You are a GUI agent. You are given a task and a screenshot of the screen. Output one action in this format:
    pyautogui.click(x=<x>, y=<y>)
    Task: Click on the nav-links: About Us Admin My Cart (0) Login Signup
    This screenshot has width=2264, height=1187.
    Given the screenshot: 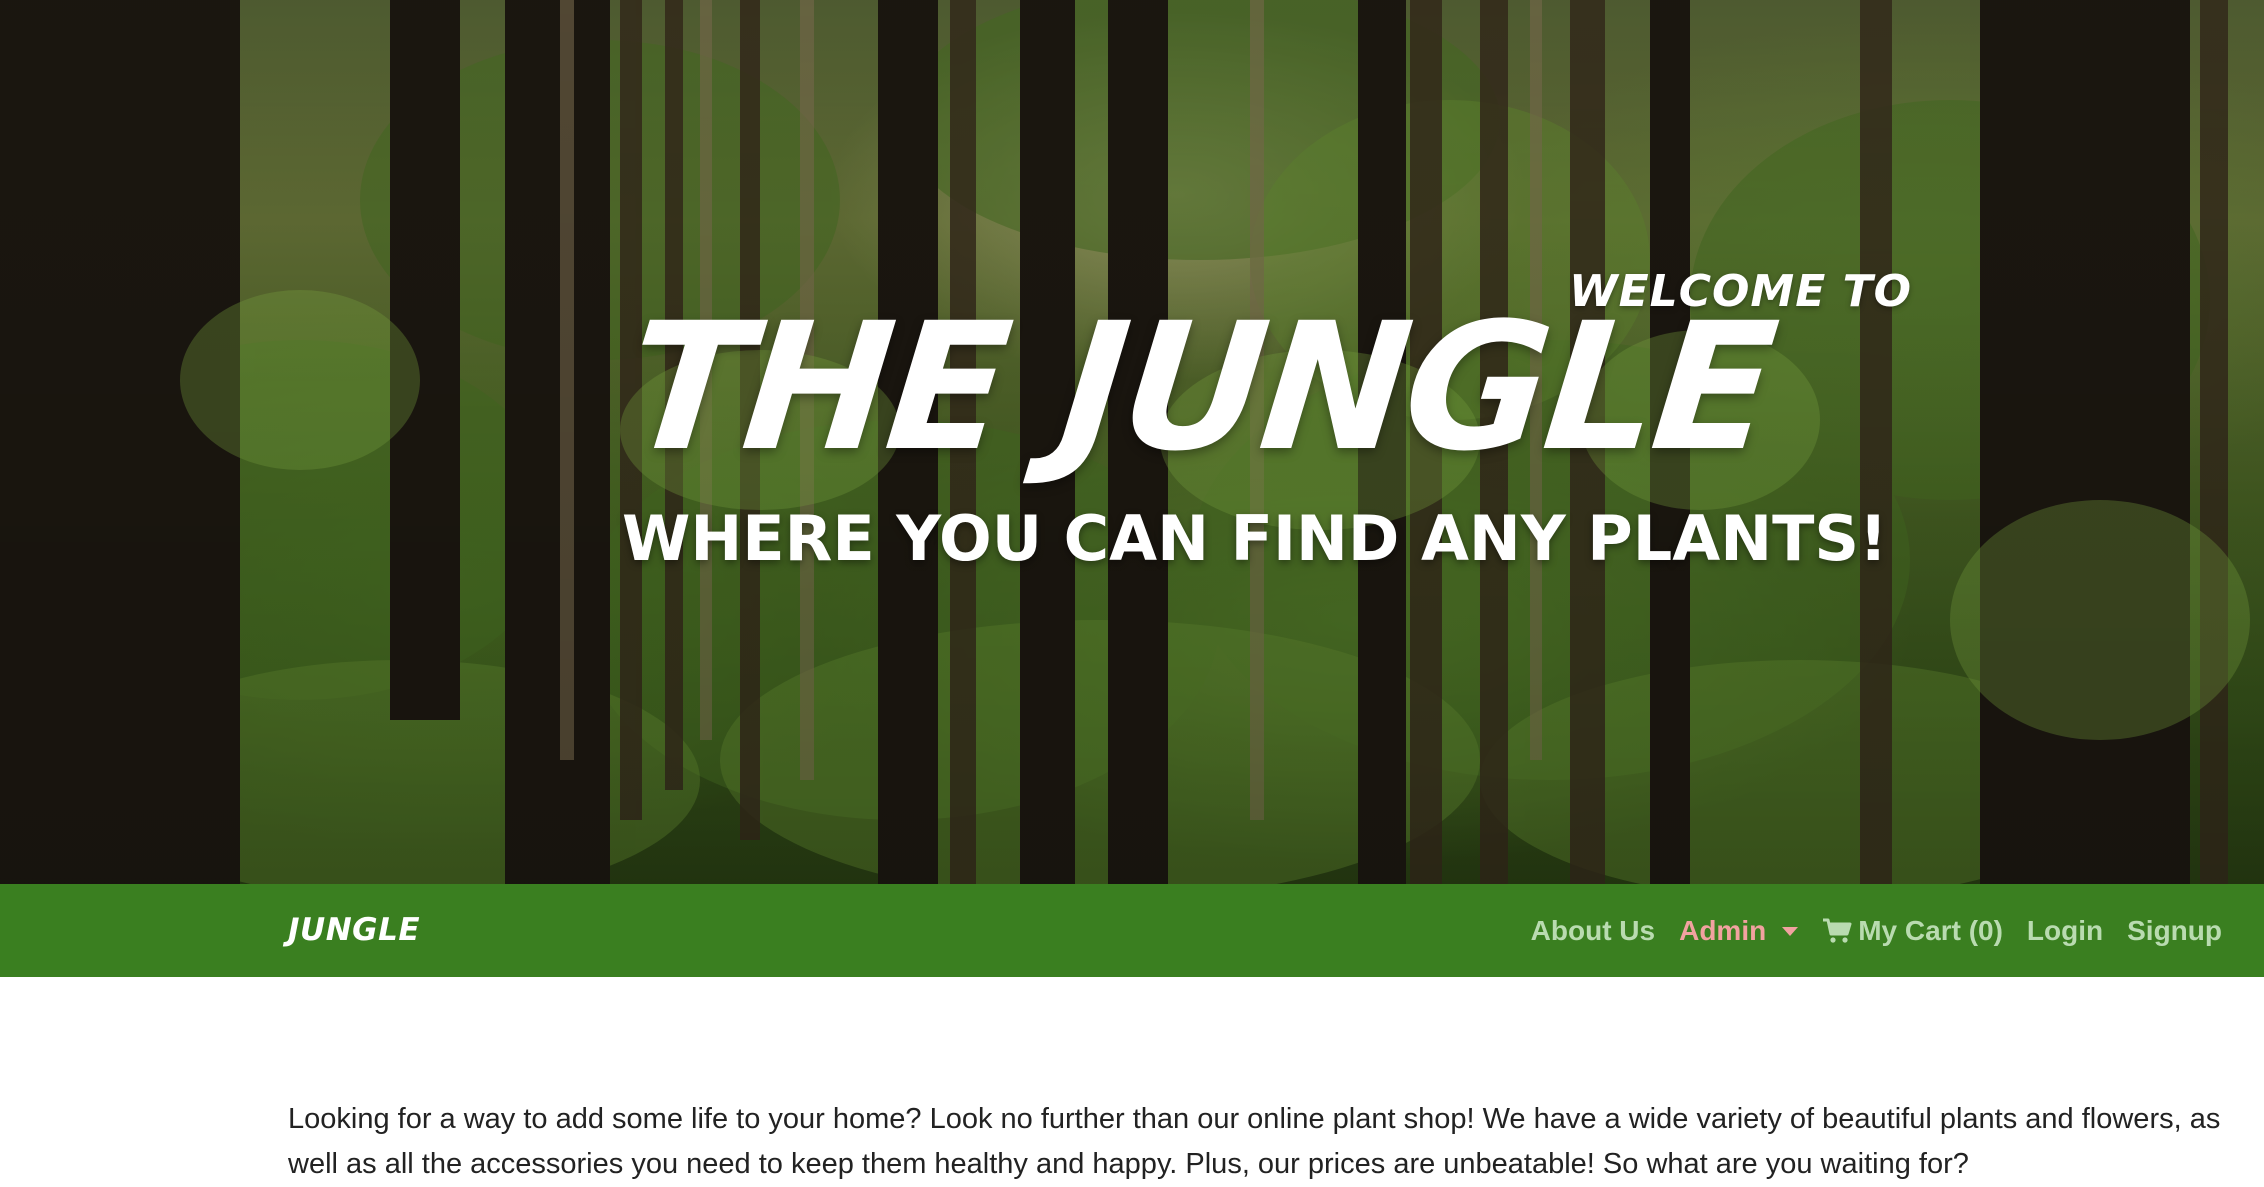 What is the action you would take?
    pyautogui.click(x=1876, y=930)
    